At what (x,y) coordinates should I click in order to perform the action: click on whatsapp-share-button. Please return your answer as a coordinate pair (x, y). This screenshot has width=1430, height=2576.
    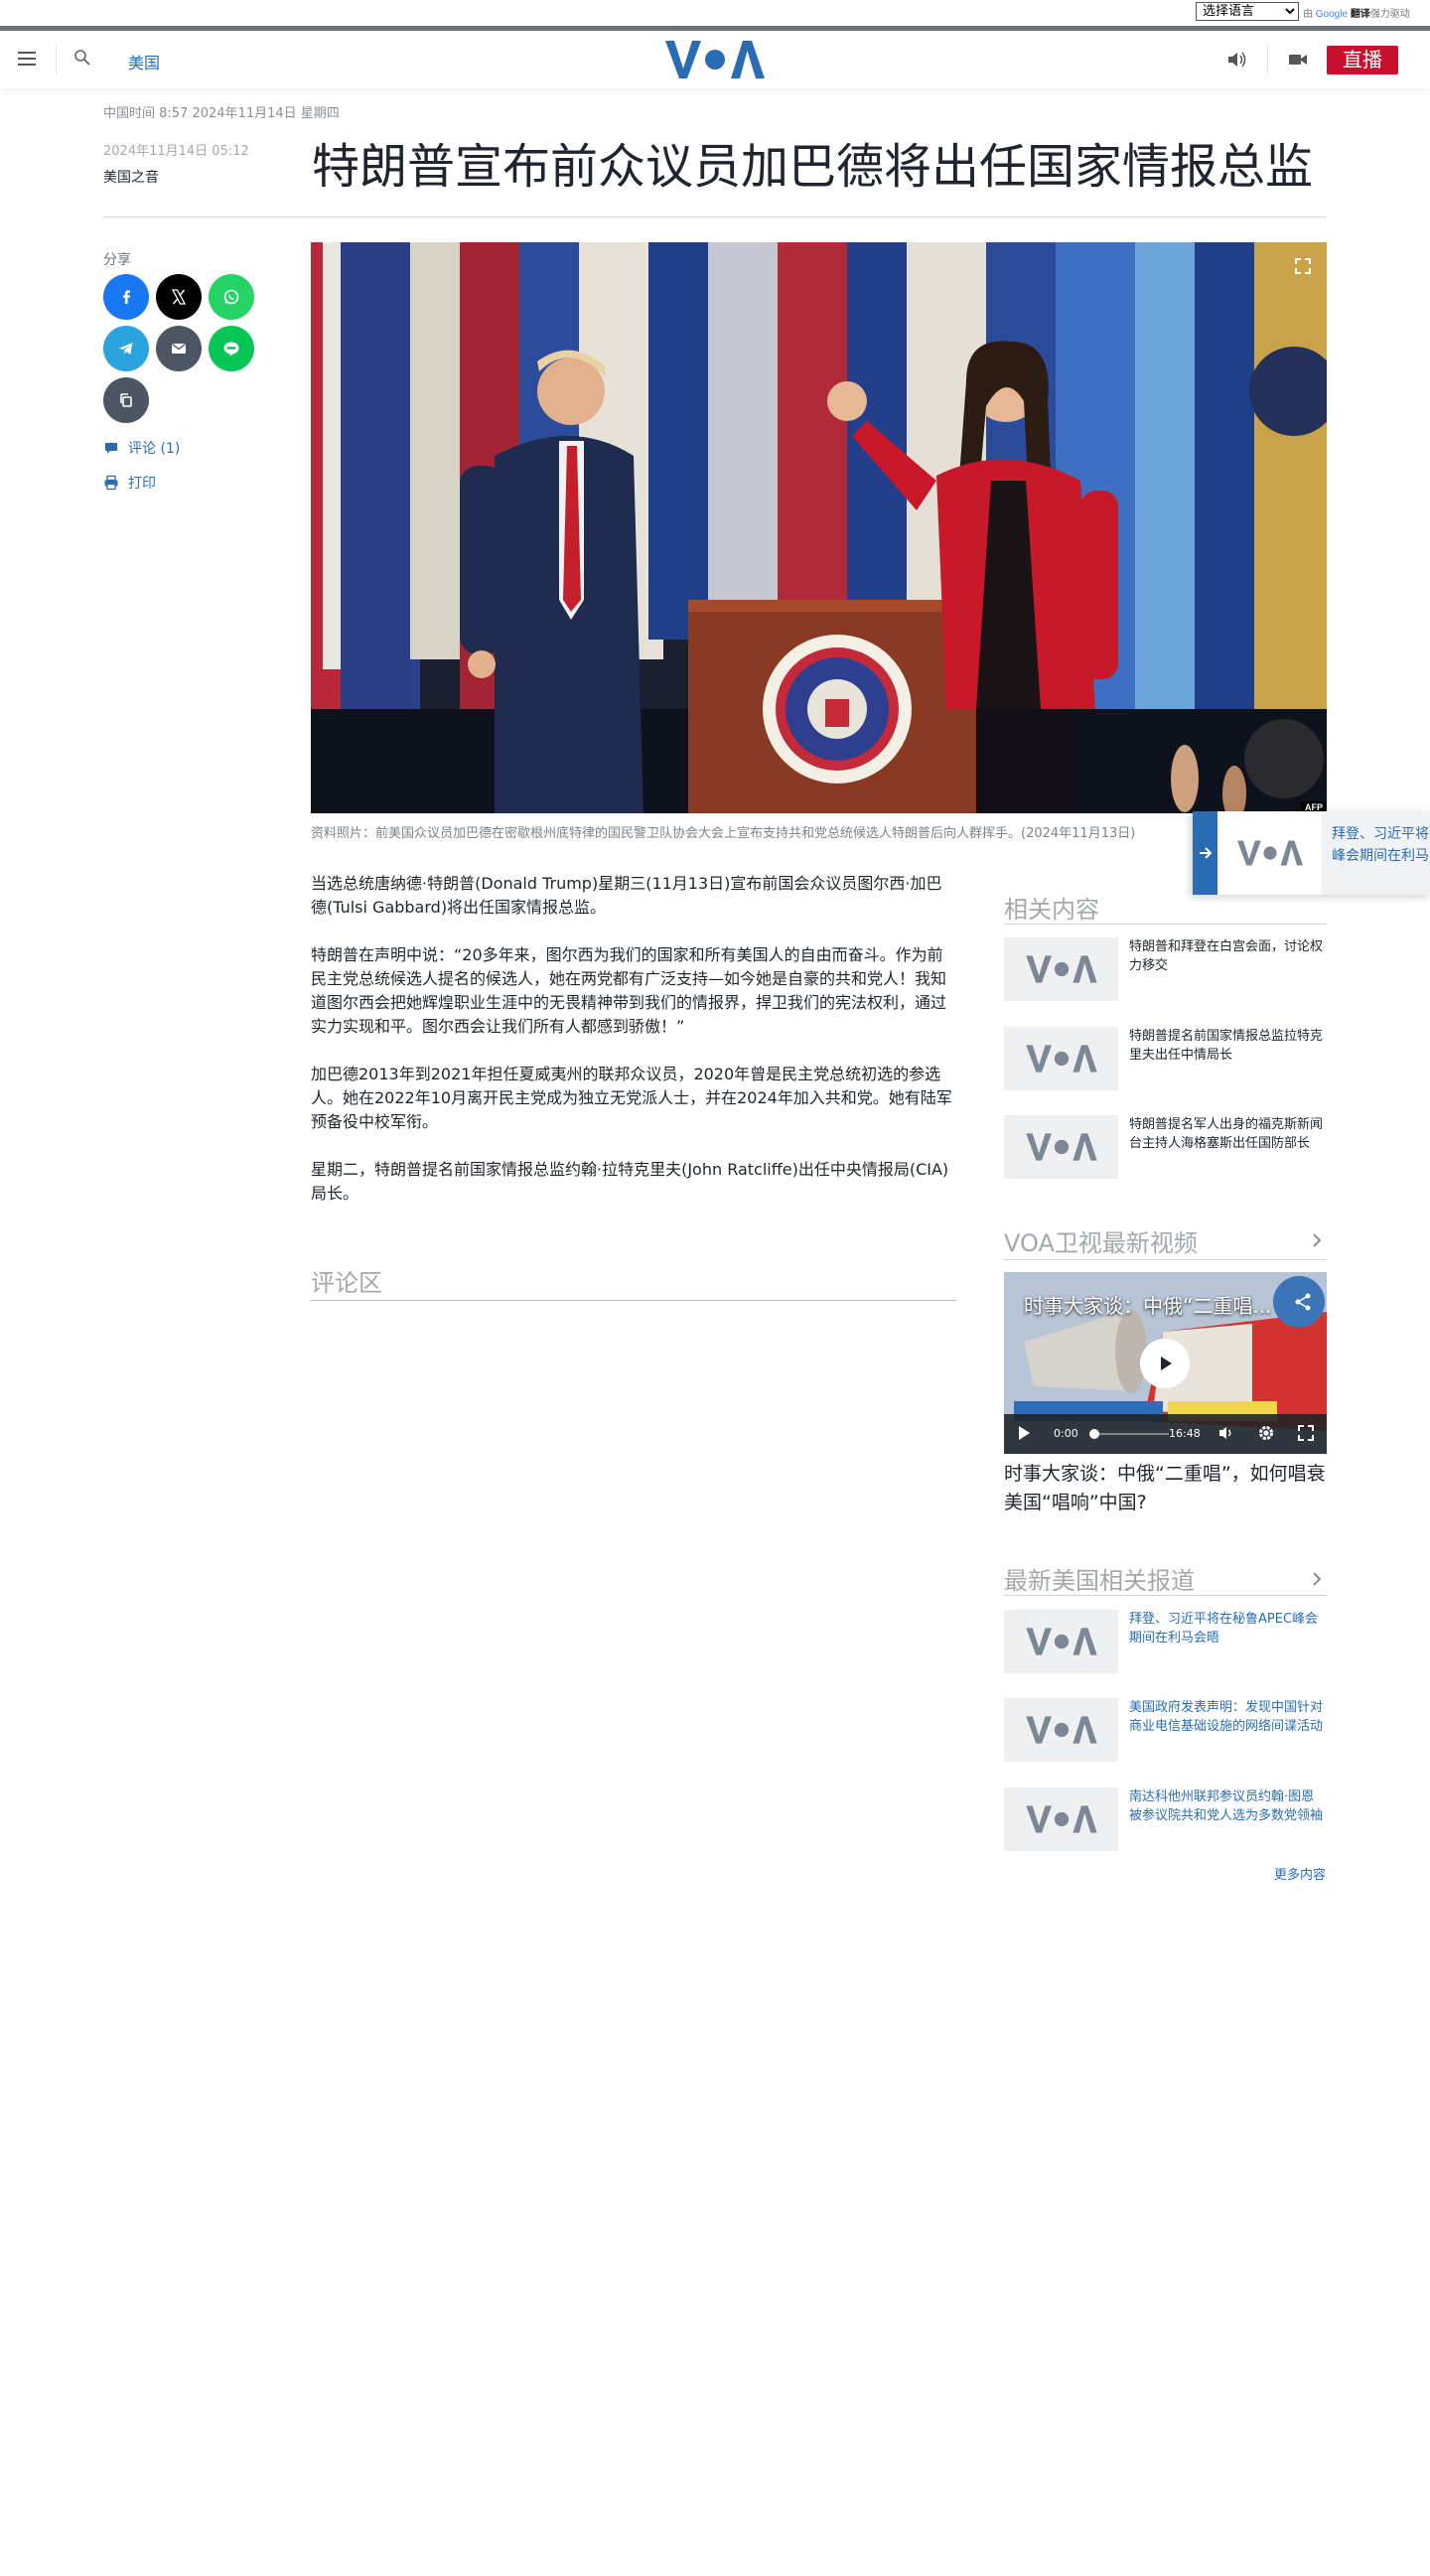
    Looking at the image, I should click on (232, 297).